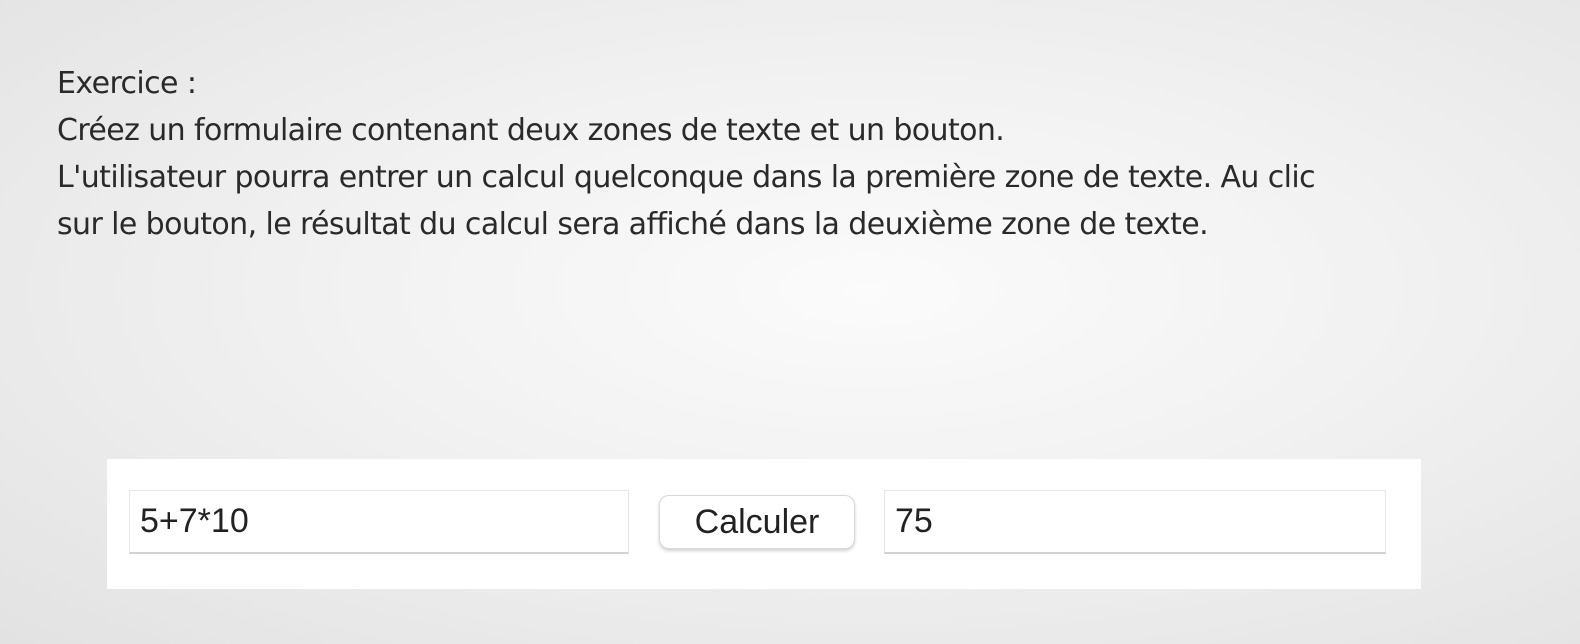 The height and width of the screenshot is (644, 1580). What do you see at coordinates (379, 522) in the screenshot?
I see `calculation-input` at bounding box center [379, 522].